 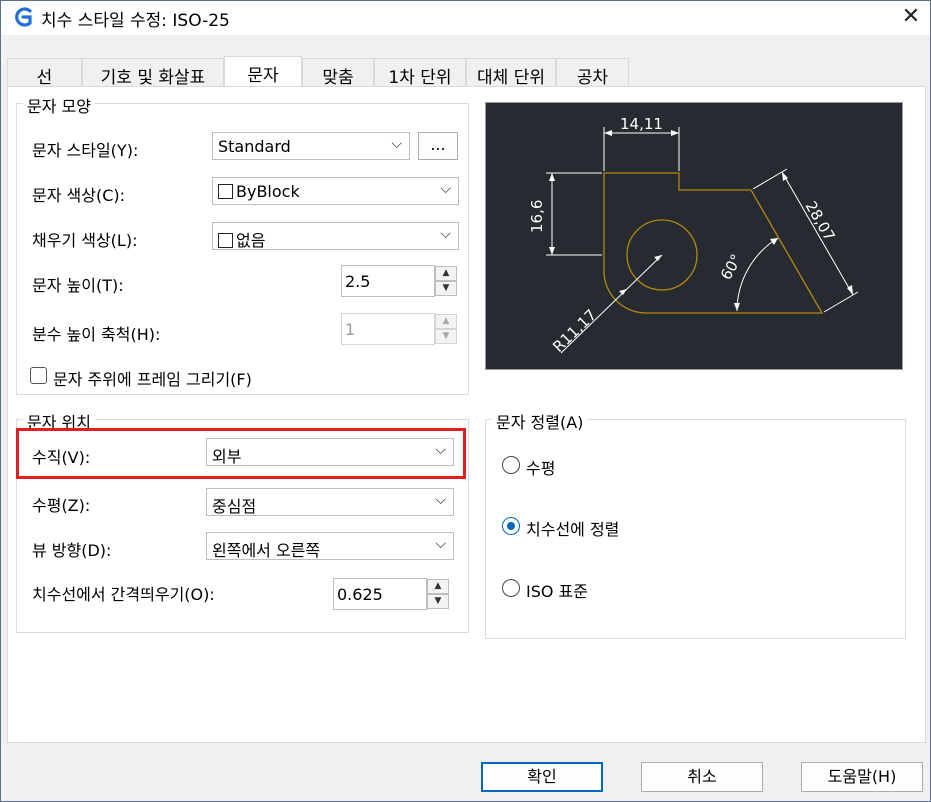 What do you see at coordinates (311, 146) in the screenshot?
I see `text-style-select: Standard ⌵` at bounding box center [311, 146].